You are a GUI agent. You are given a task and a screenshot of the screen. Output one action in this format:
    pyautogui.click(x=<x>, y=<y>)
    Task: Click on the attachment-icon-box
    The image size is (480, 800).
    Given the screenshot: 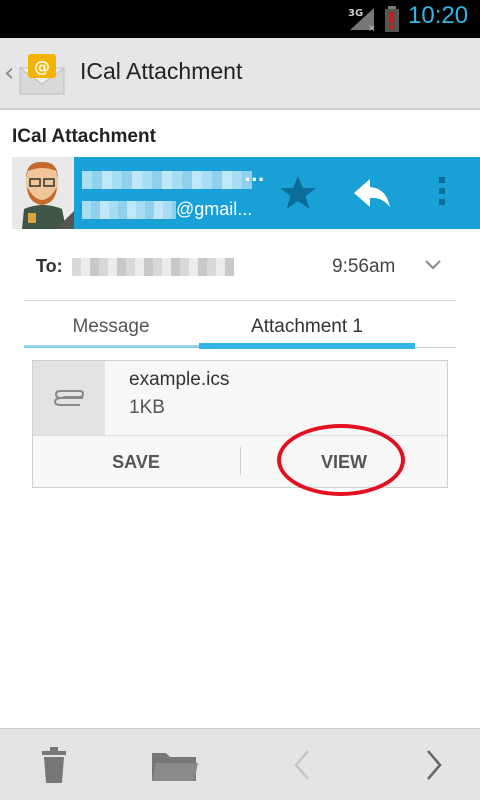 What is the action you would take?
    pyautogui.click(x=69, y=398)
    